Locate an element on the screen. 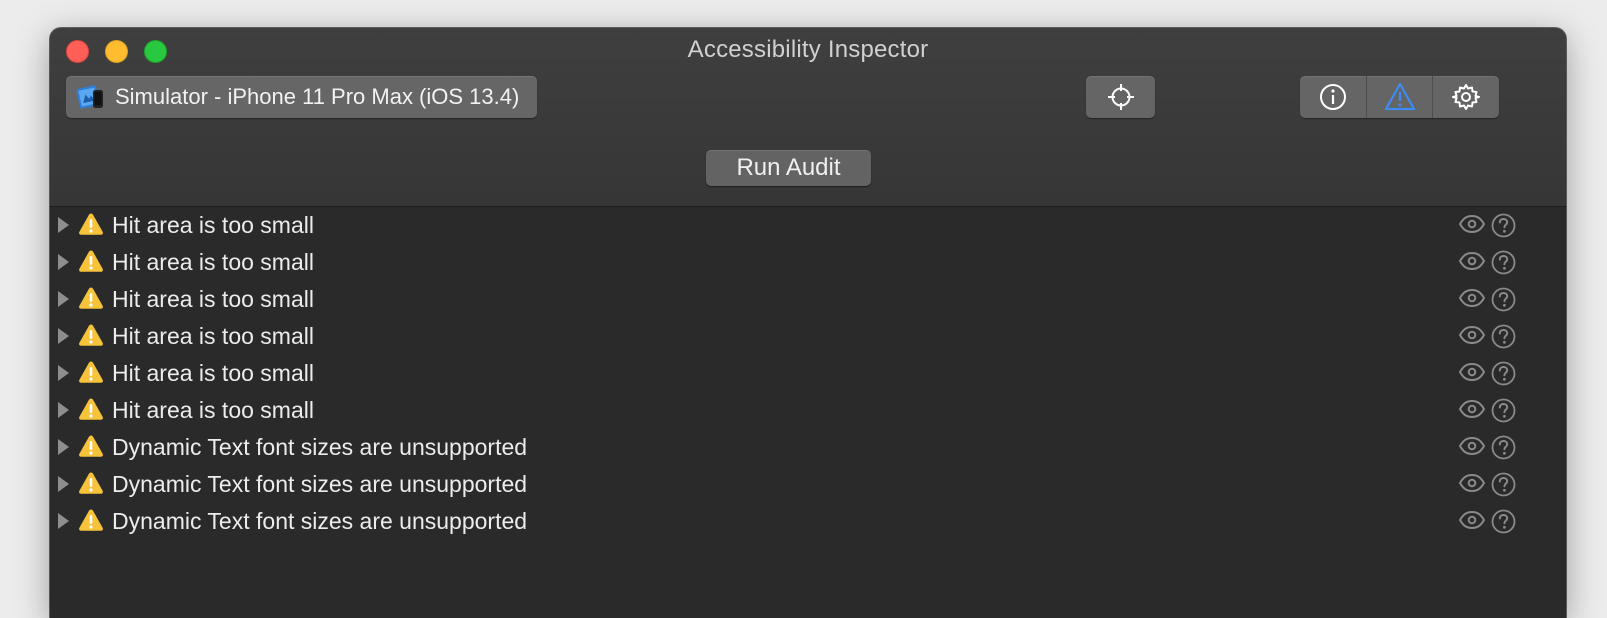 Image resolution: width=1607 pixels, height=618 pixels. inspection-mode-tab is located at coordinates (1333, 97).